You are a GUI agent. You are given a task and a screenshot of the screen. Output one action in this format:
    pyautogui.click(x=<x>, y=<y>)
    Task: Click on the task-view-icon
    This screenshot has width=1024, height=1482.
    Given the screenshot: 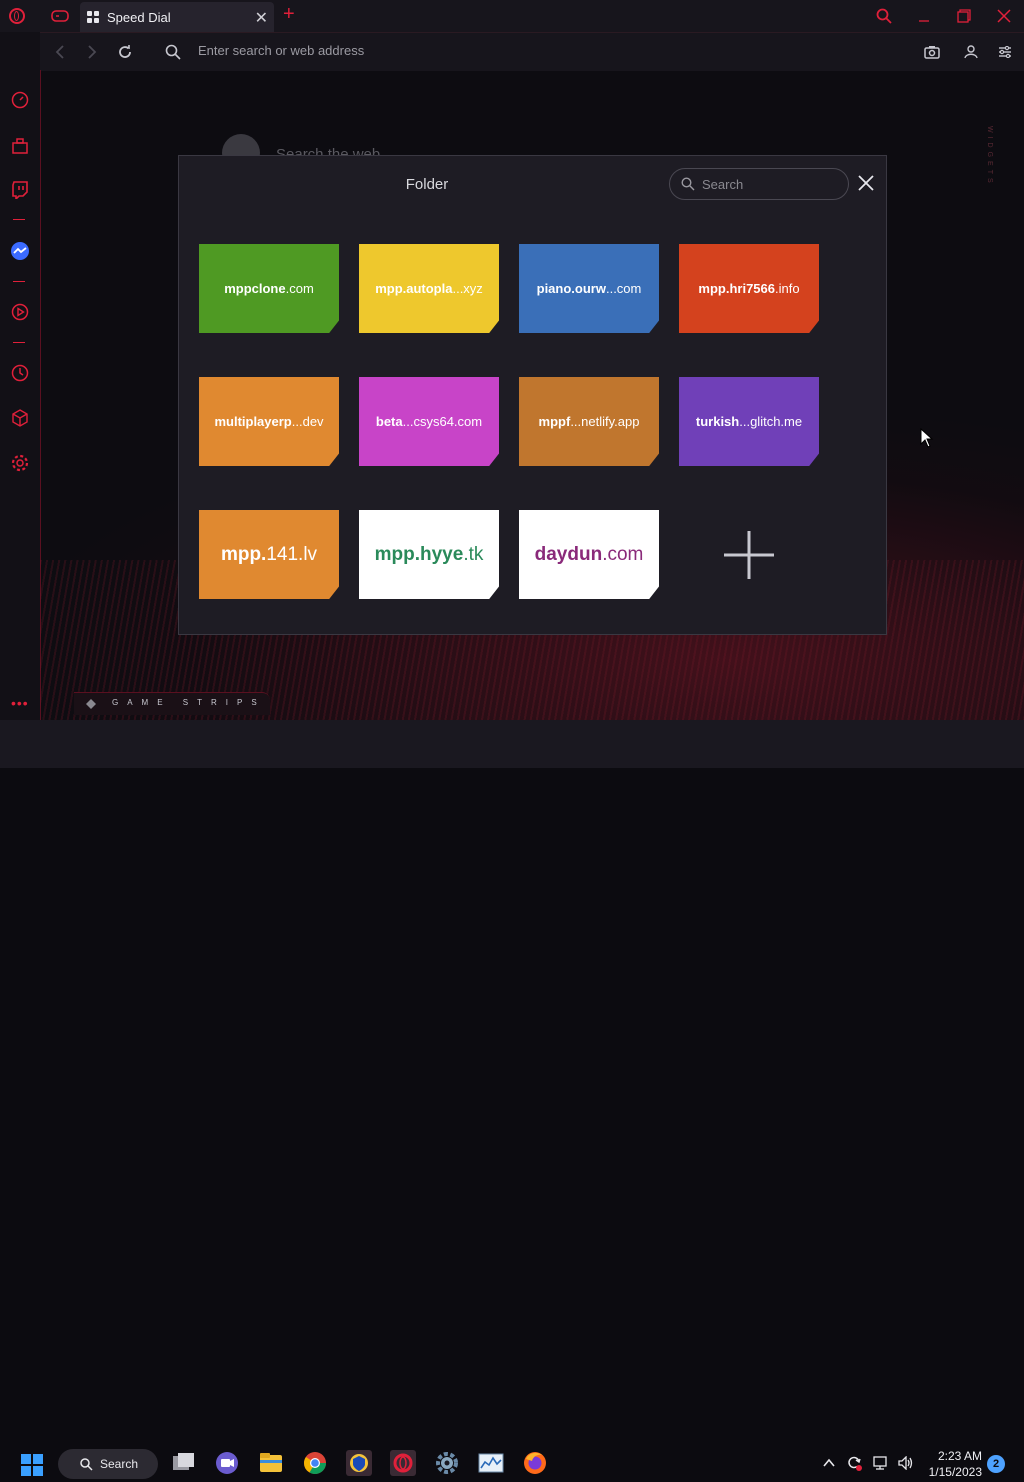 What is the action you would take?
    pyautogui.click(x=183, y=1463)
    